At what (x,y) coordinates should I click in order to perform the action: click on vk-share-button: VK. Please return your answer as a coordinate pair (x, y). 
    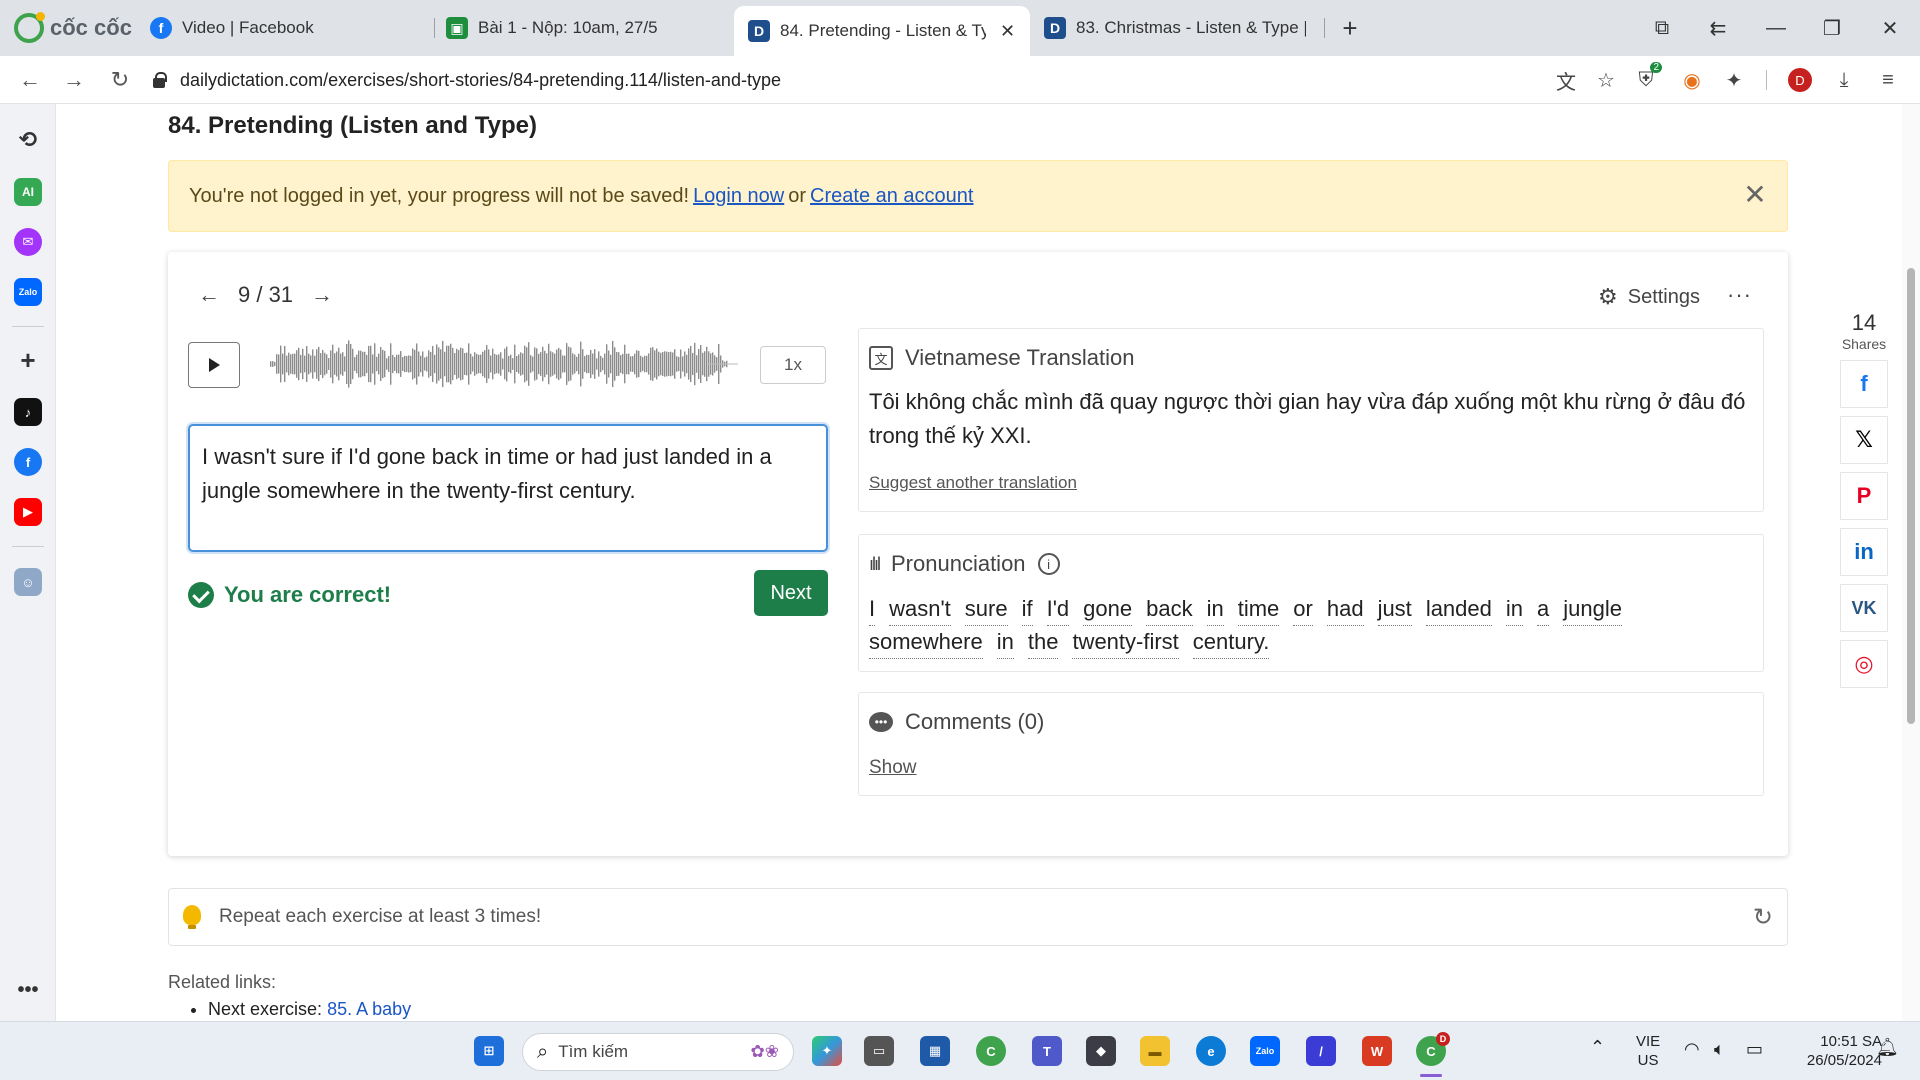
    Looking at the image, I should click on (1864, 608).